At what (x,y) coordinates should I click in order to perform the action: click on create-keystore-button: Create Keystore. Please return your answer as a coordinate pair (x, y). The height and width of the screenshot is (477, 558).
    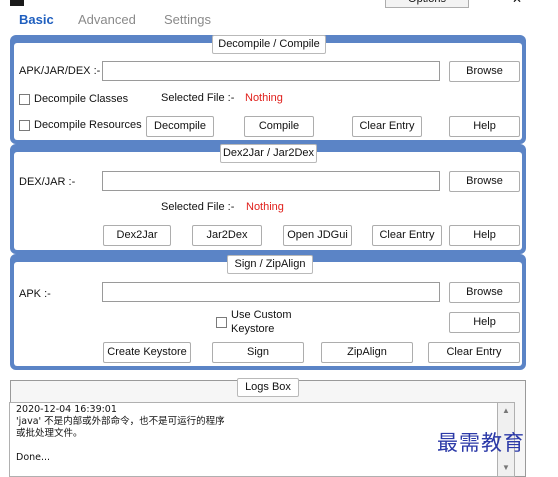
    Looking at the image, I should click on (147, 352).